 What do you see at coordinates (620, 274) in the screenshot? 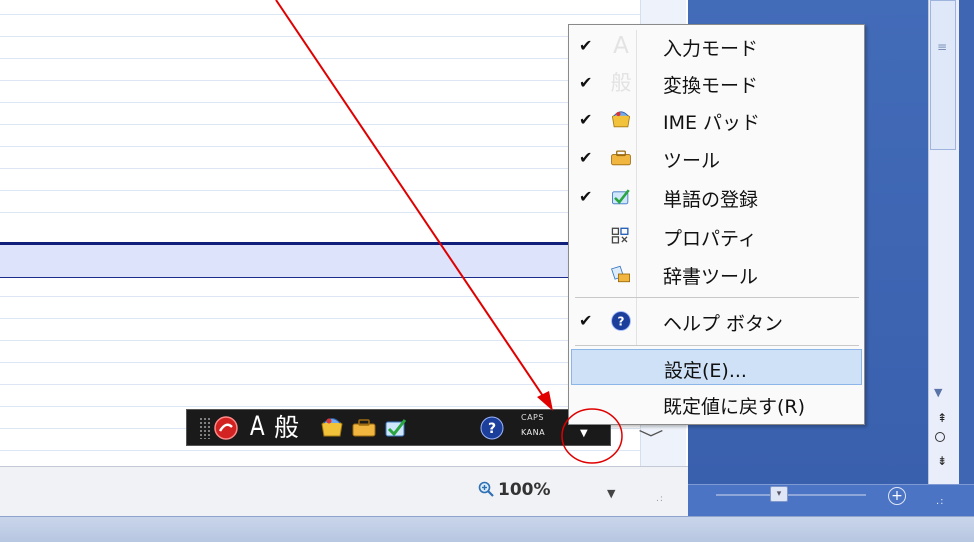
I see `dictionary-tool-icon` at bounding box center [620, 274].